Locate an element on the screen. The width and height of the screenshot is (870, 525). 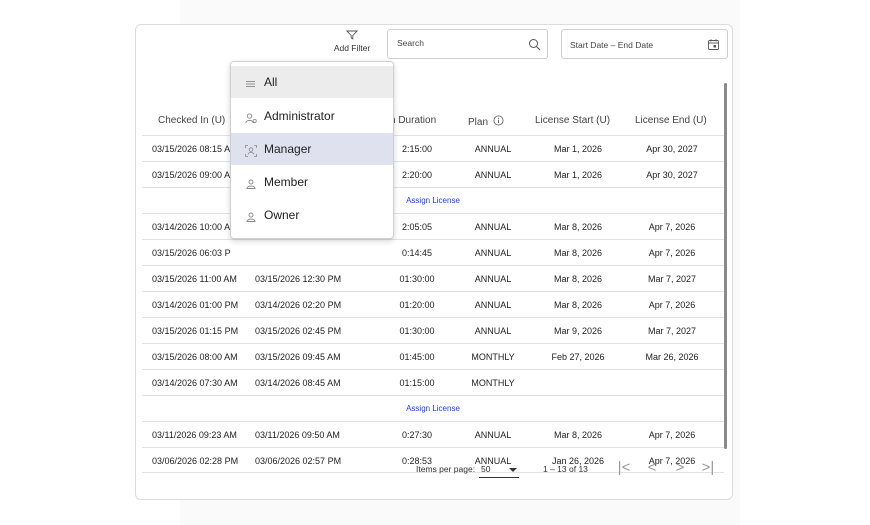
cell-duration: 2:15:00 is located at coordinates (417, 149).